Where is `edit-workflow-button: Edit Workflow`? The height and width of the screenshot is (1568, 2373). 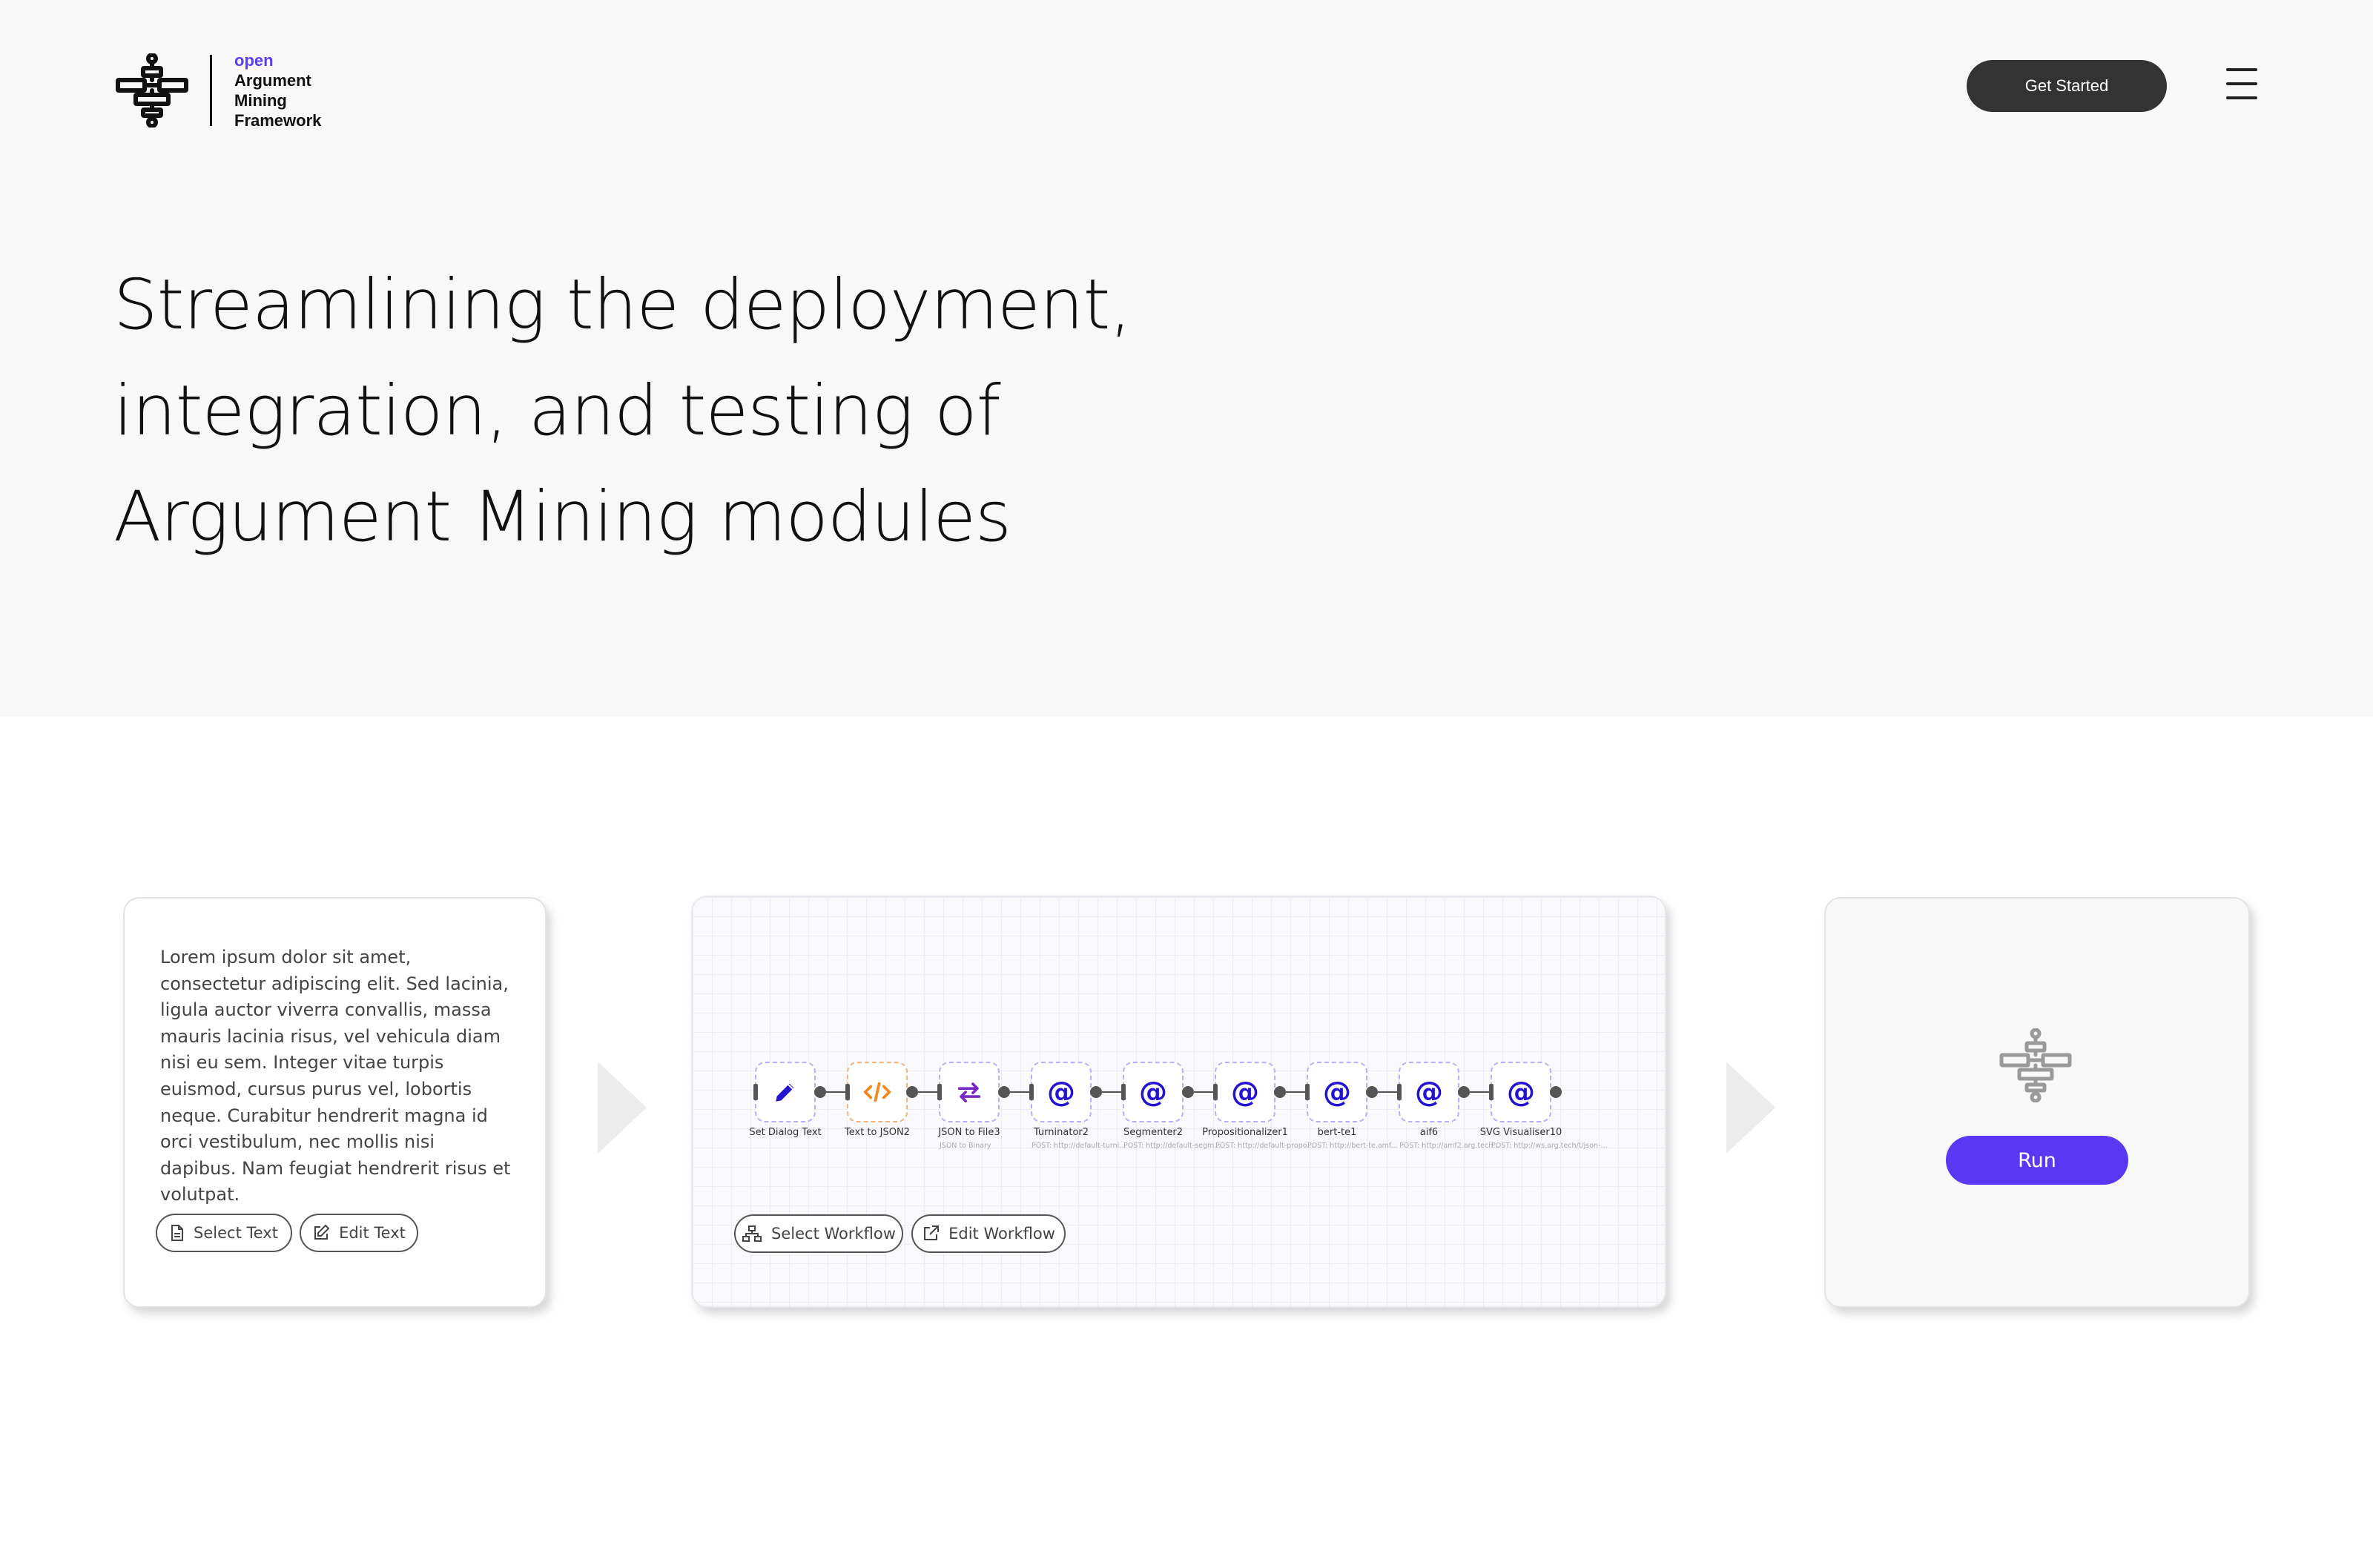
edit-workflow-button: Edit Workflow is located at coordinates (988, 1233).